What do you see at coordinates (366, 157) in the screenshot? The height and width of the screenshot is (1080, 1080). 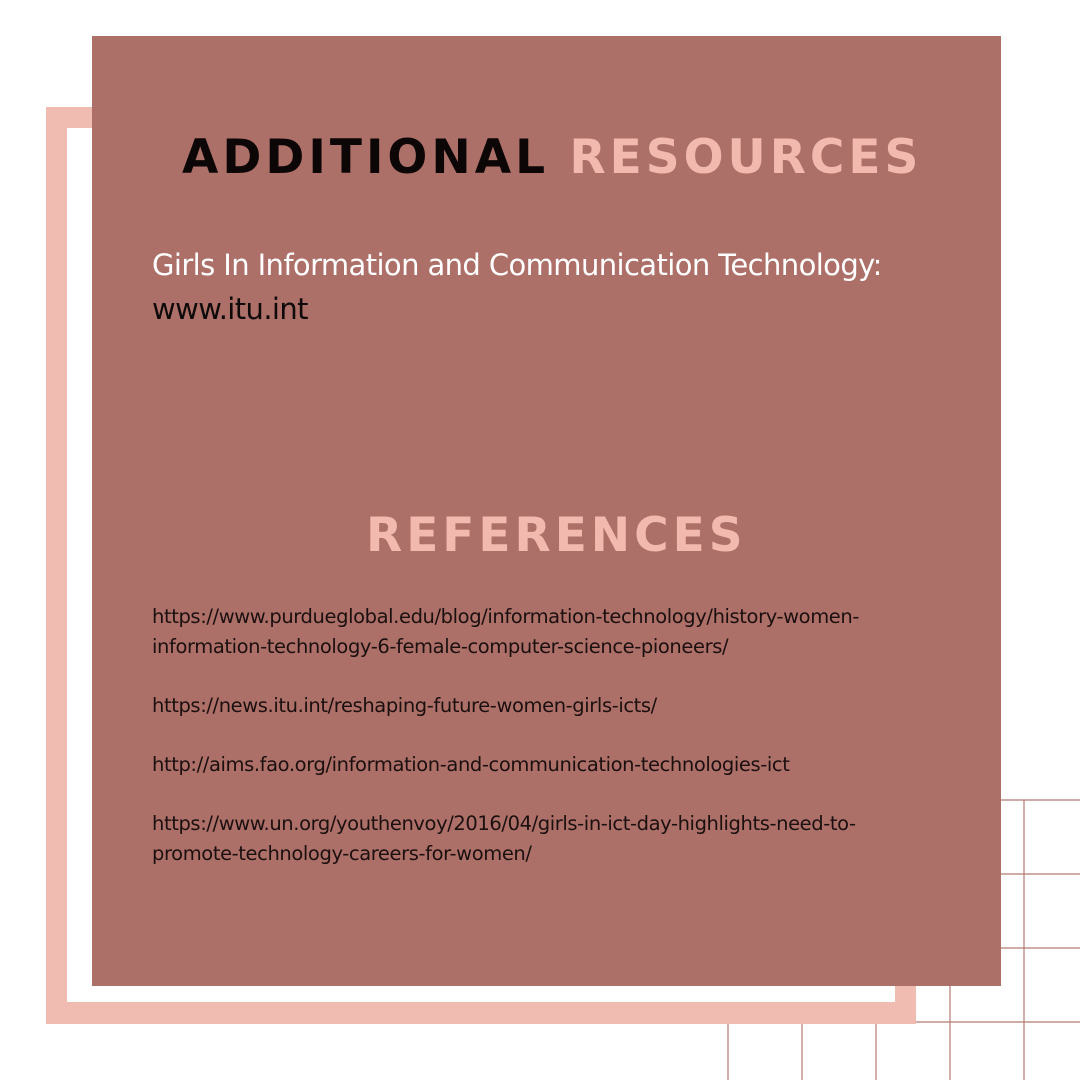 I see `heading-dark-word: ADDITIONAL` at bounding box center [366, 157].